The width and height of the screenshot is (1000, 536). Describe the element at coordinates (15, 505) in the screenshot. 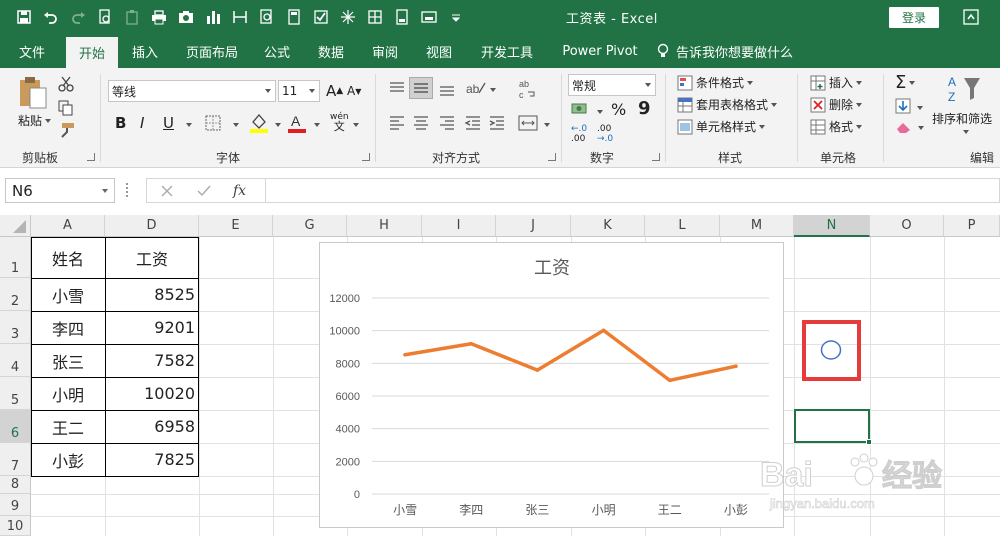

I see `row-header-9: 9` at that location.